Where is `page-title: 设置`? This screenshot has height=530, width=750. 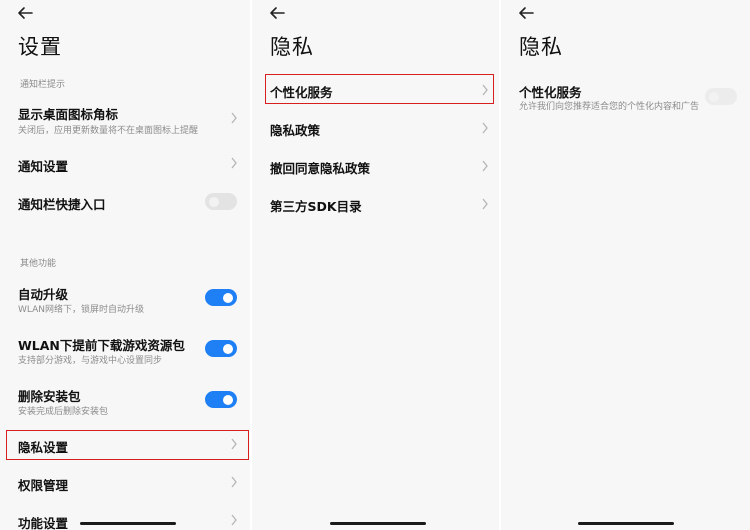 page-title: 设置 is located at coordinates (40, 47).